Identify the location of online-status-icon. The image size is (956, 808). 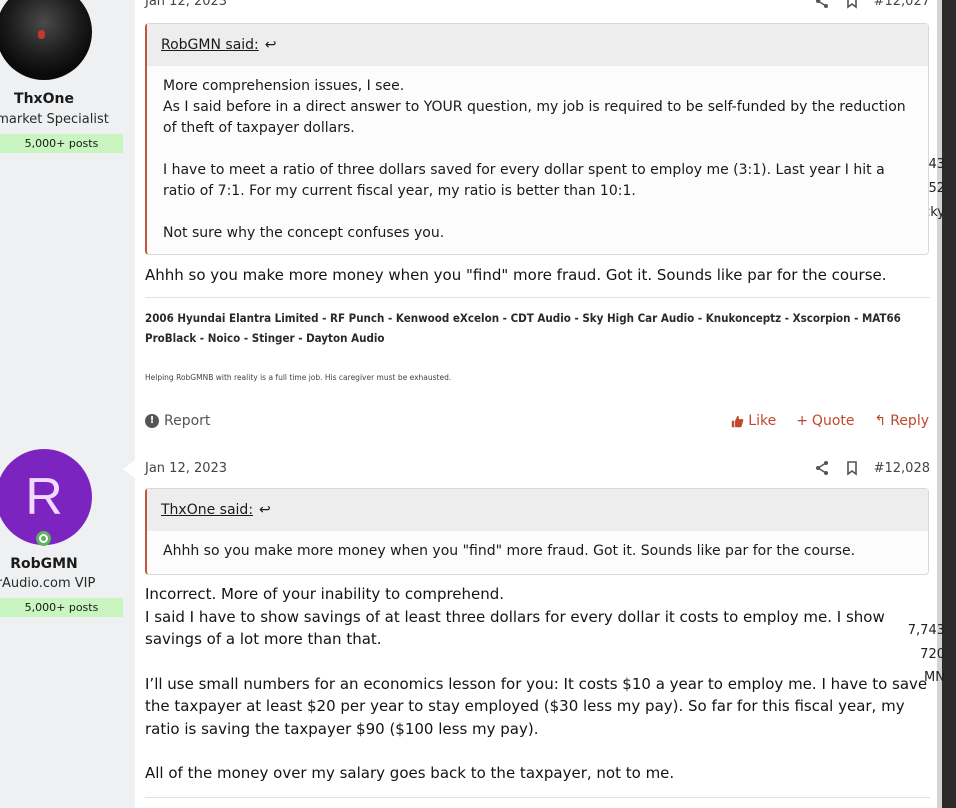
(43, 538).